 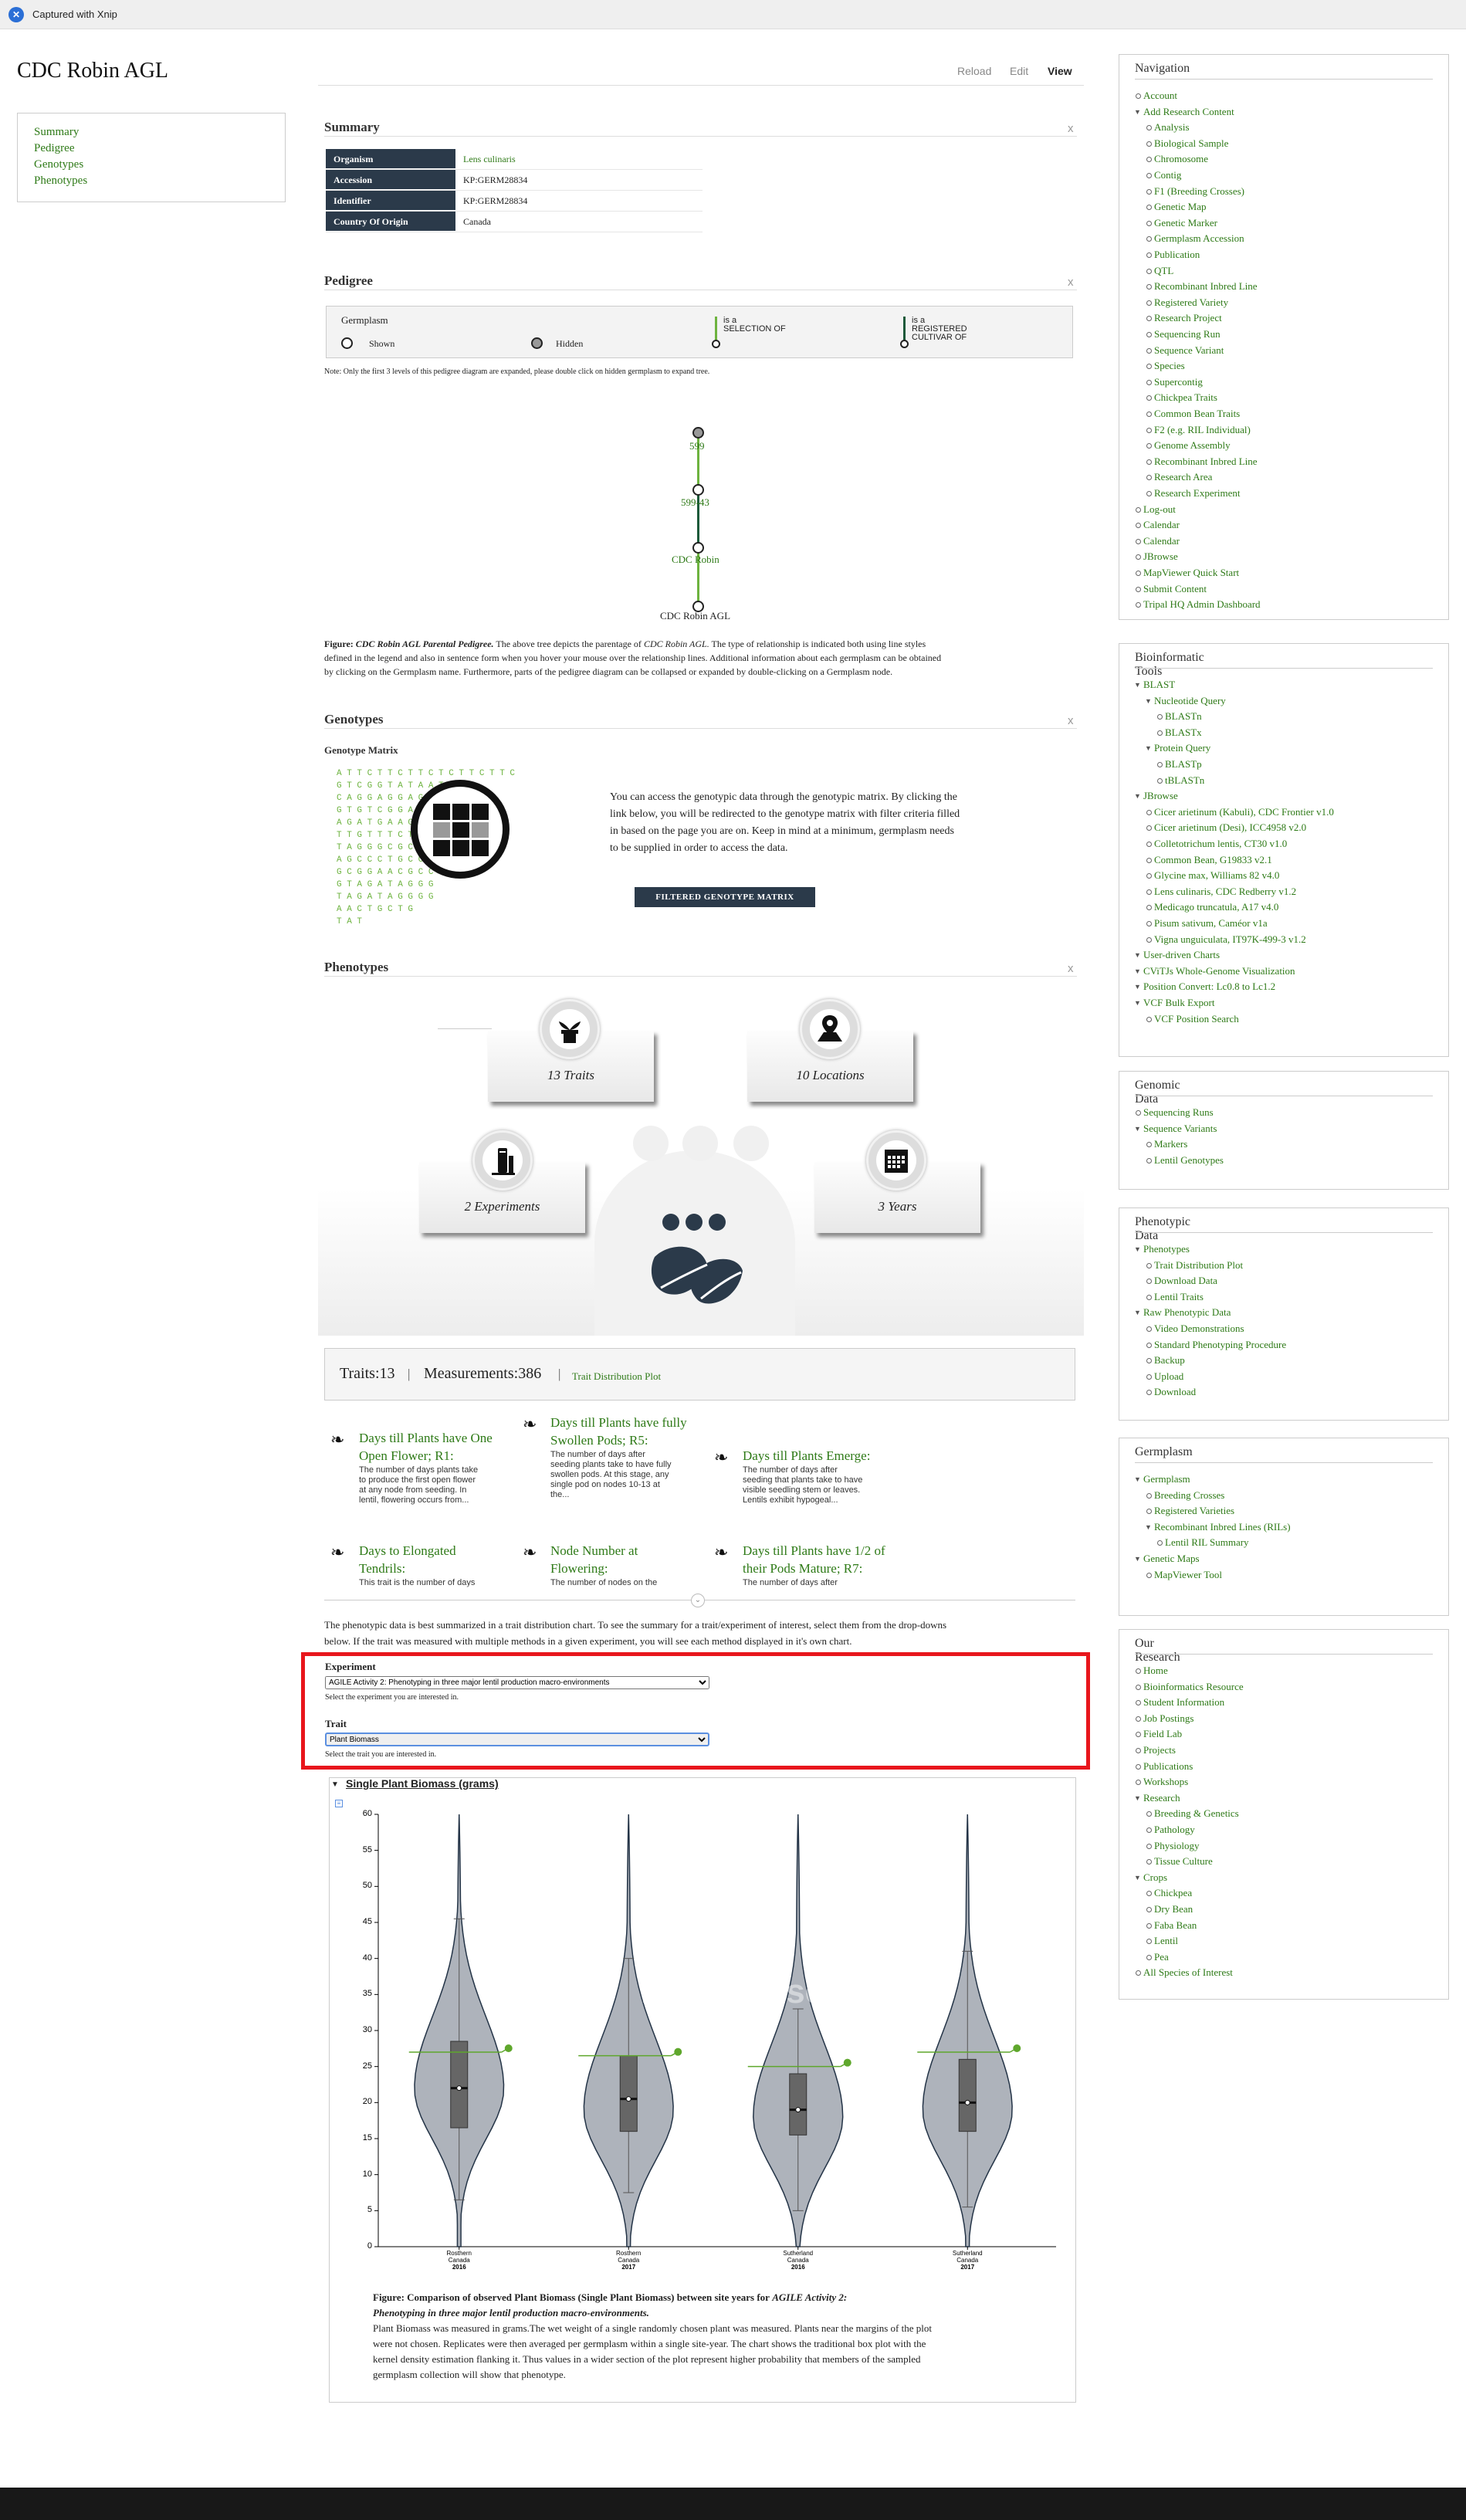 What do you see at coordinates (1191, 573) in the screenshot?
I see `sidebar-link: MapViewer Quick Start` at bounding box center [1191, 573].